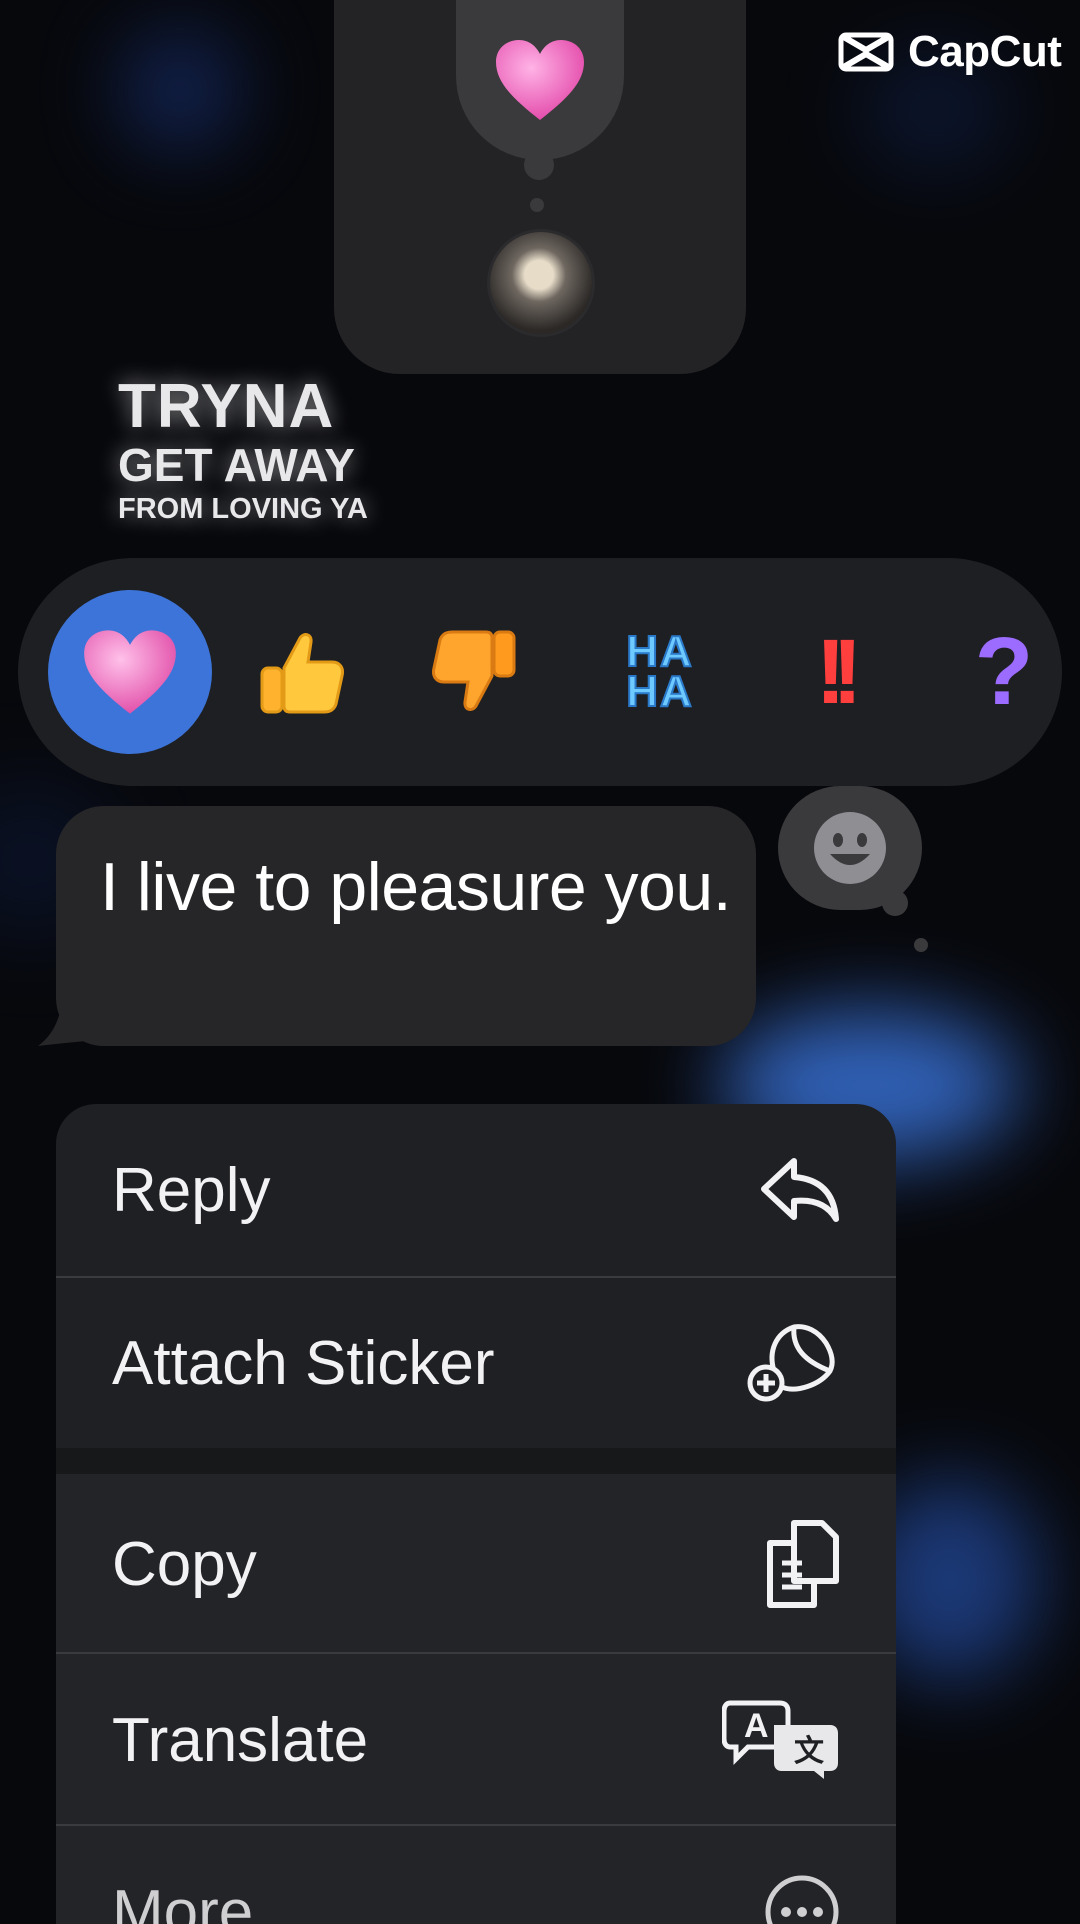 The width and height of the screenshot is (1080, 1924). I want to click on thumbs-up-icon, so click(302, 672).